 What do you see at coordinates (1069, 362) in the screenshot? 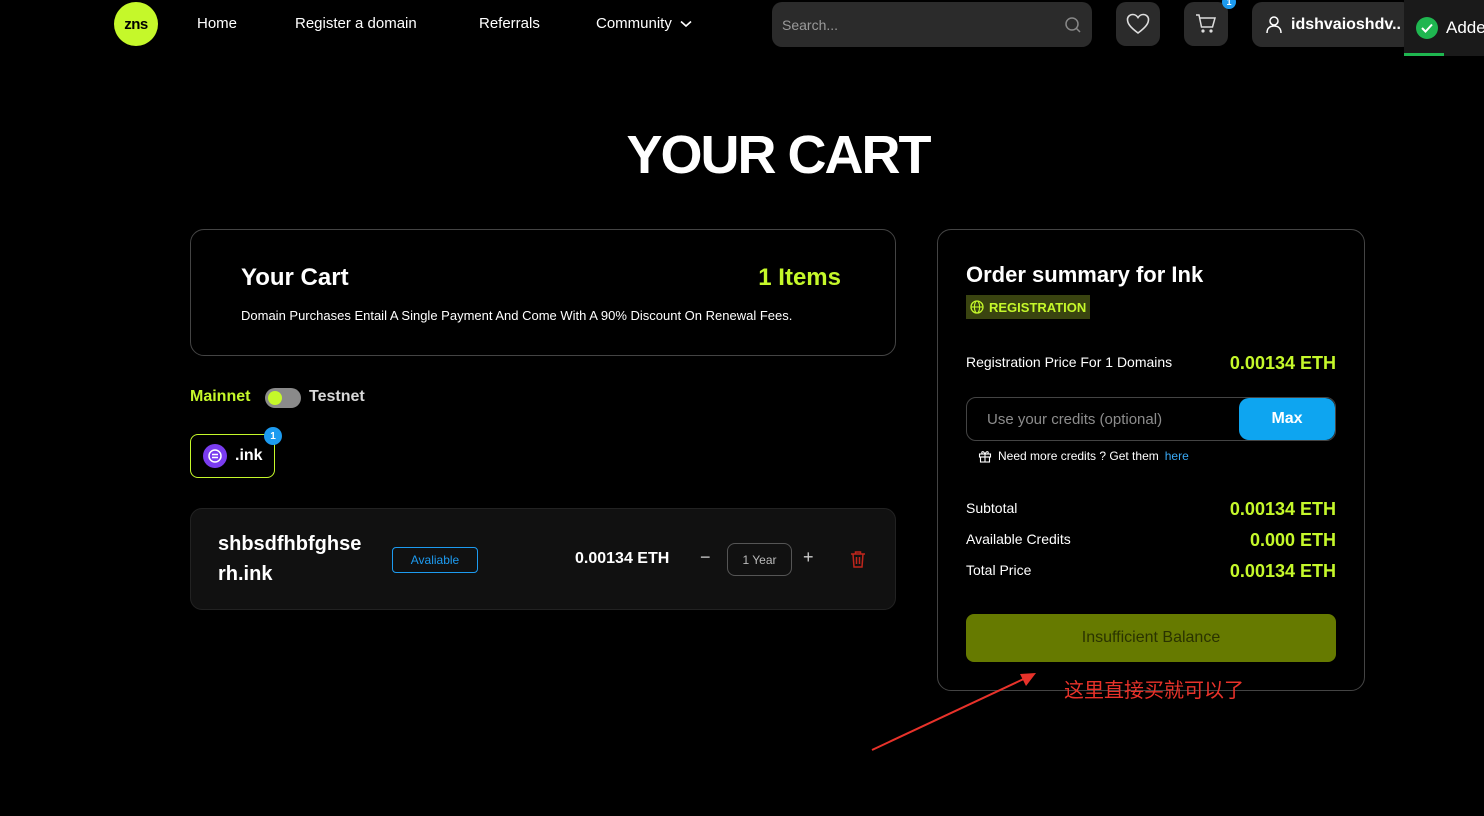
I see `registration-price-label: Registration Price For 1 Domains` at bounding box center [1069, 362].